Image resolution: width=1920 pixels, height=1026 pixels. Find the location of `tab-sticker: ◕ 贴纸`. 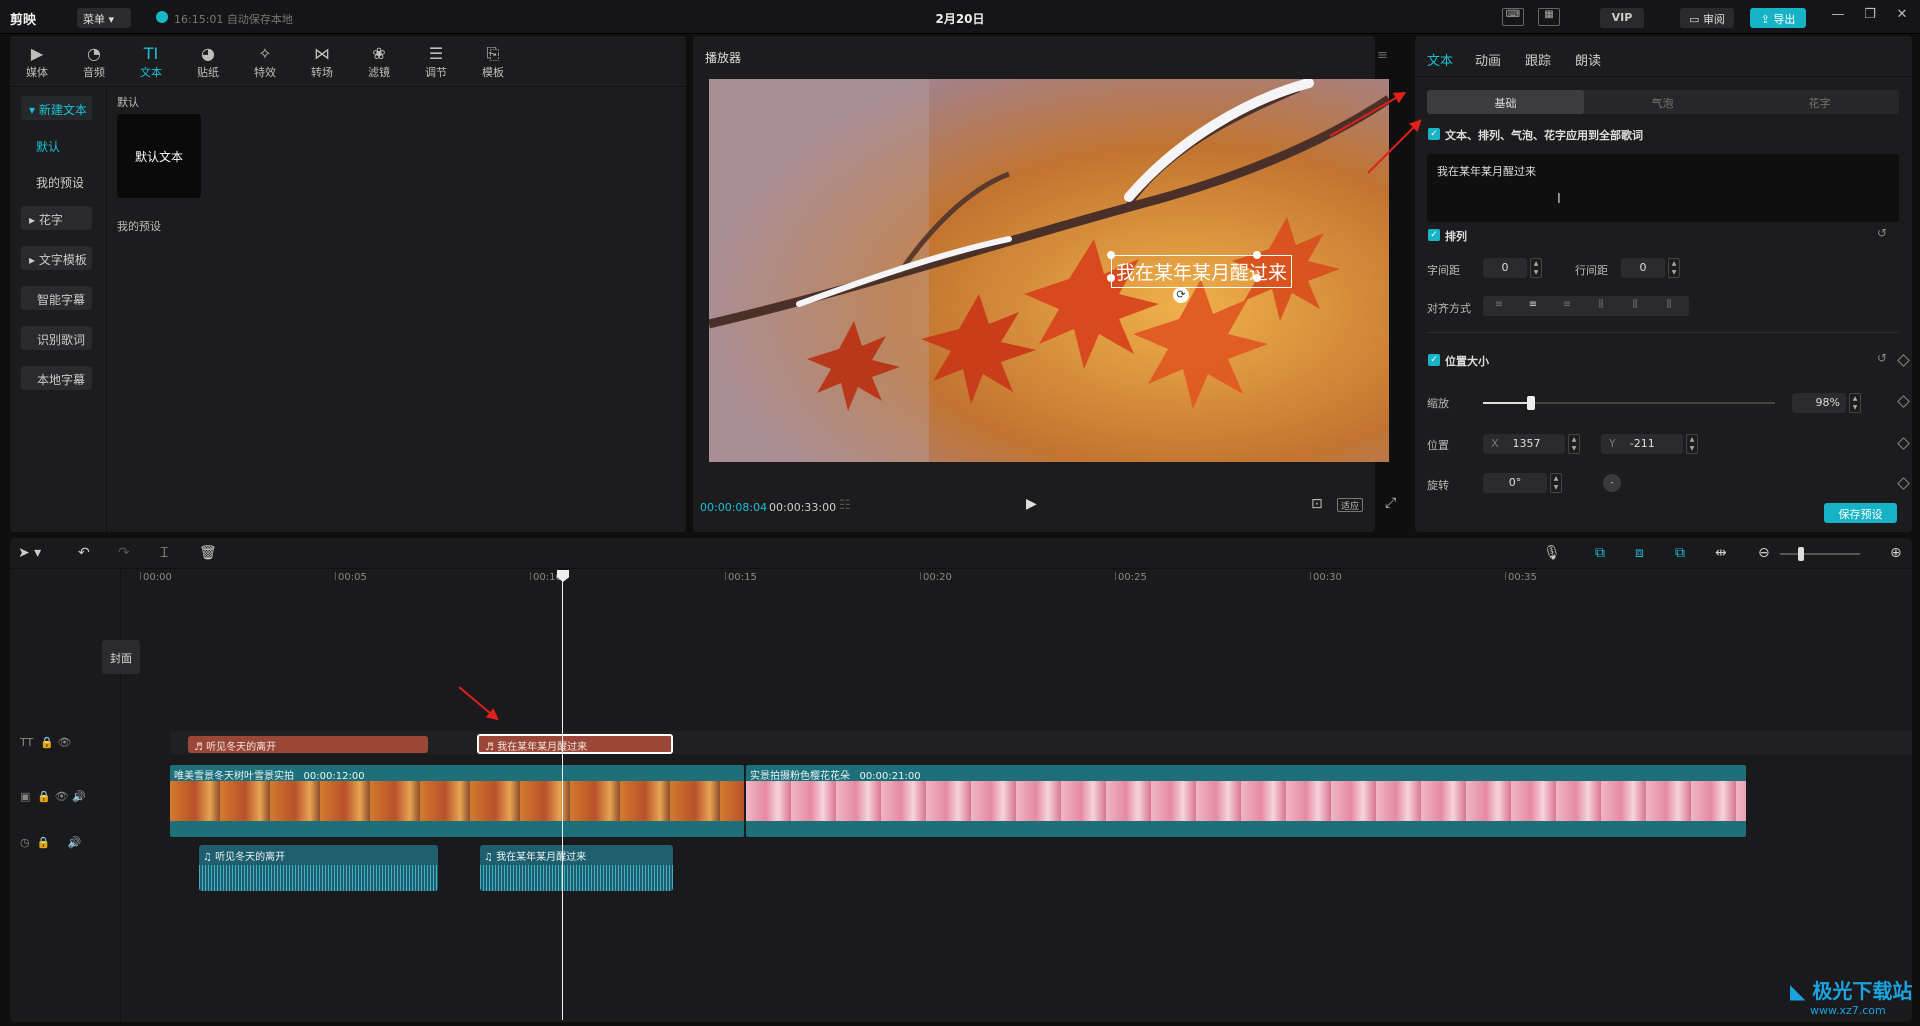

tab-sticker: ◕ 贴纸 is located at coordinates (208, 62).